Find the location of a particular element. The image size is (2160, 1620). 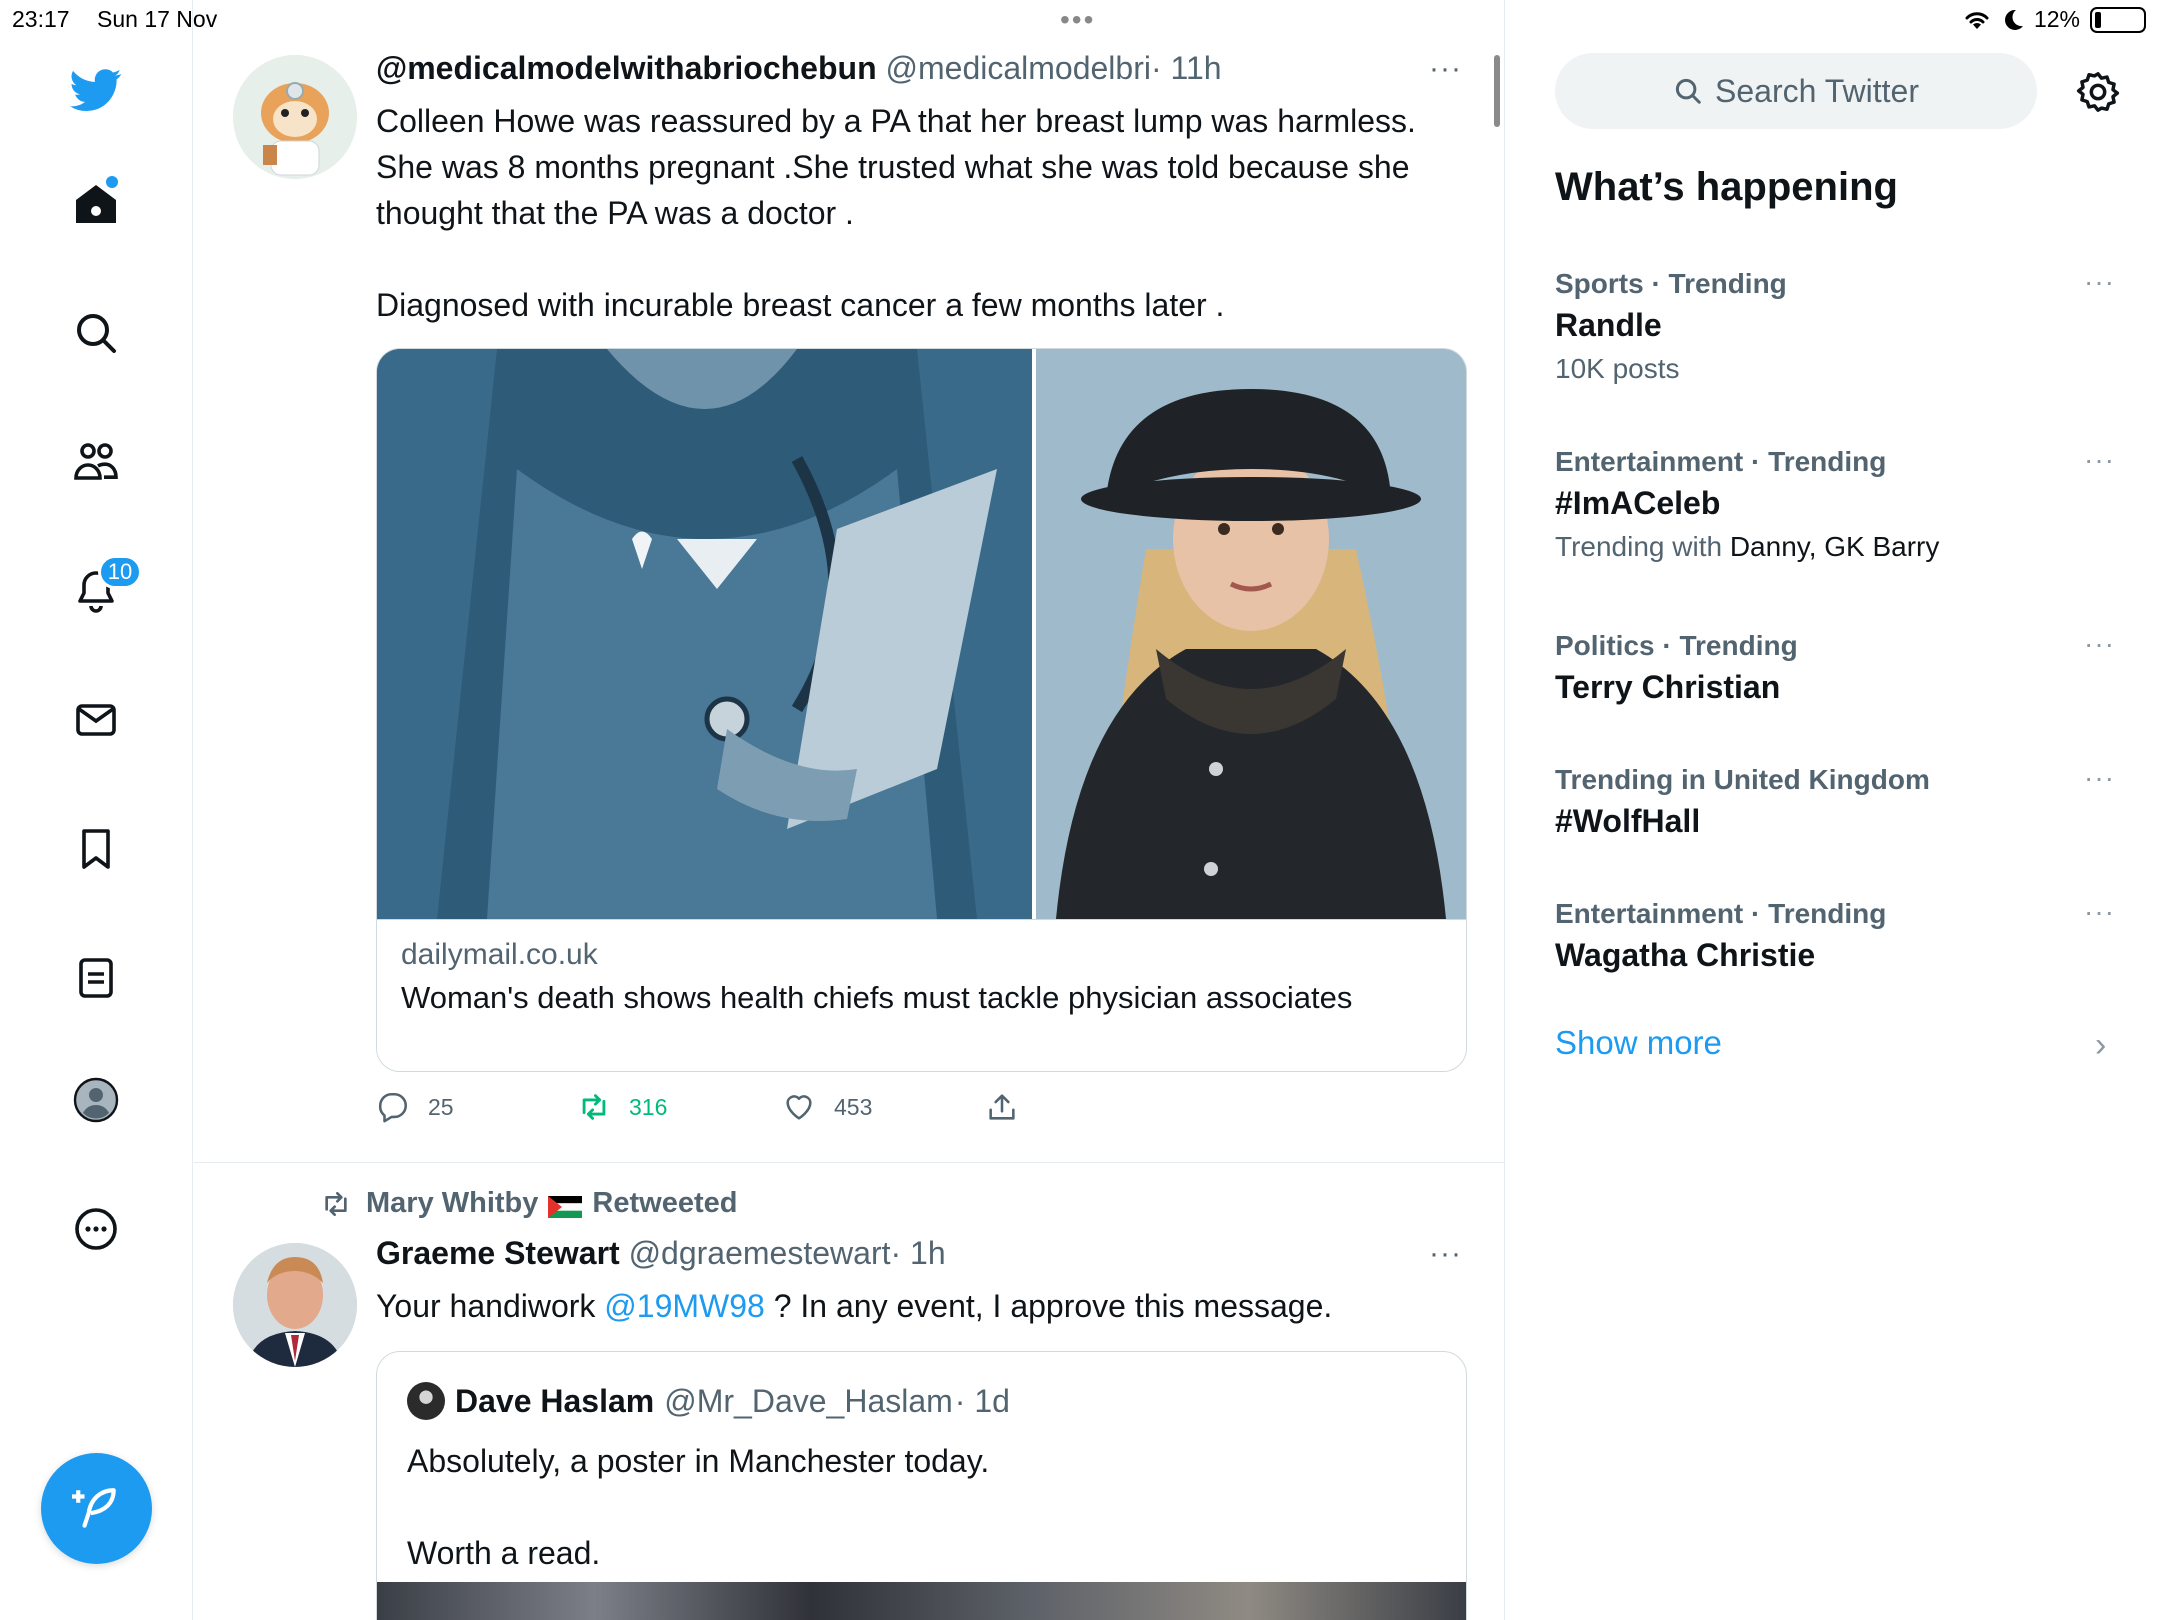

notifications-icon: 10 is located at coordinates (100, 591).